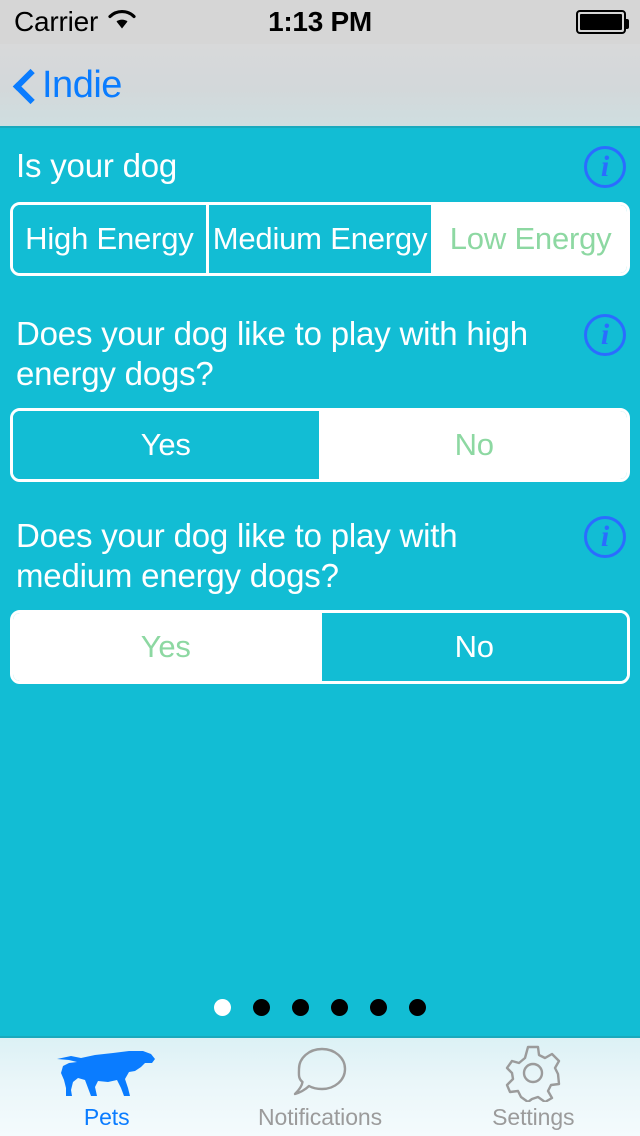 Image resolution: width=640 pixels, height=1136 pixels. I want to click on segmented-control-medium-energy-play: Yes No, so click(320, 647).